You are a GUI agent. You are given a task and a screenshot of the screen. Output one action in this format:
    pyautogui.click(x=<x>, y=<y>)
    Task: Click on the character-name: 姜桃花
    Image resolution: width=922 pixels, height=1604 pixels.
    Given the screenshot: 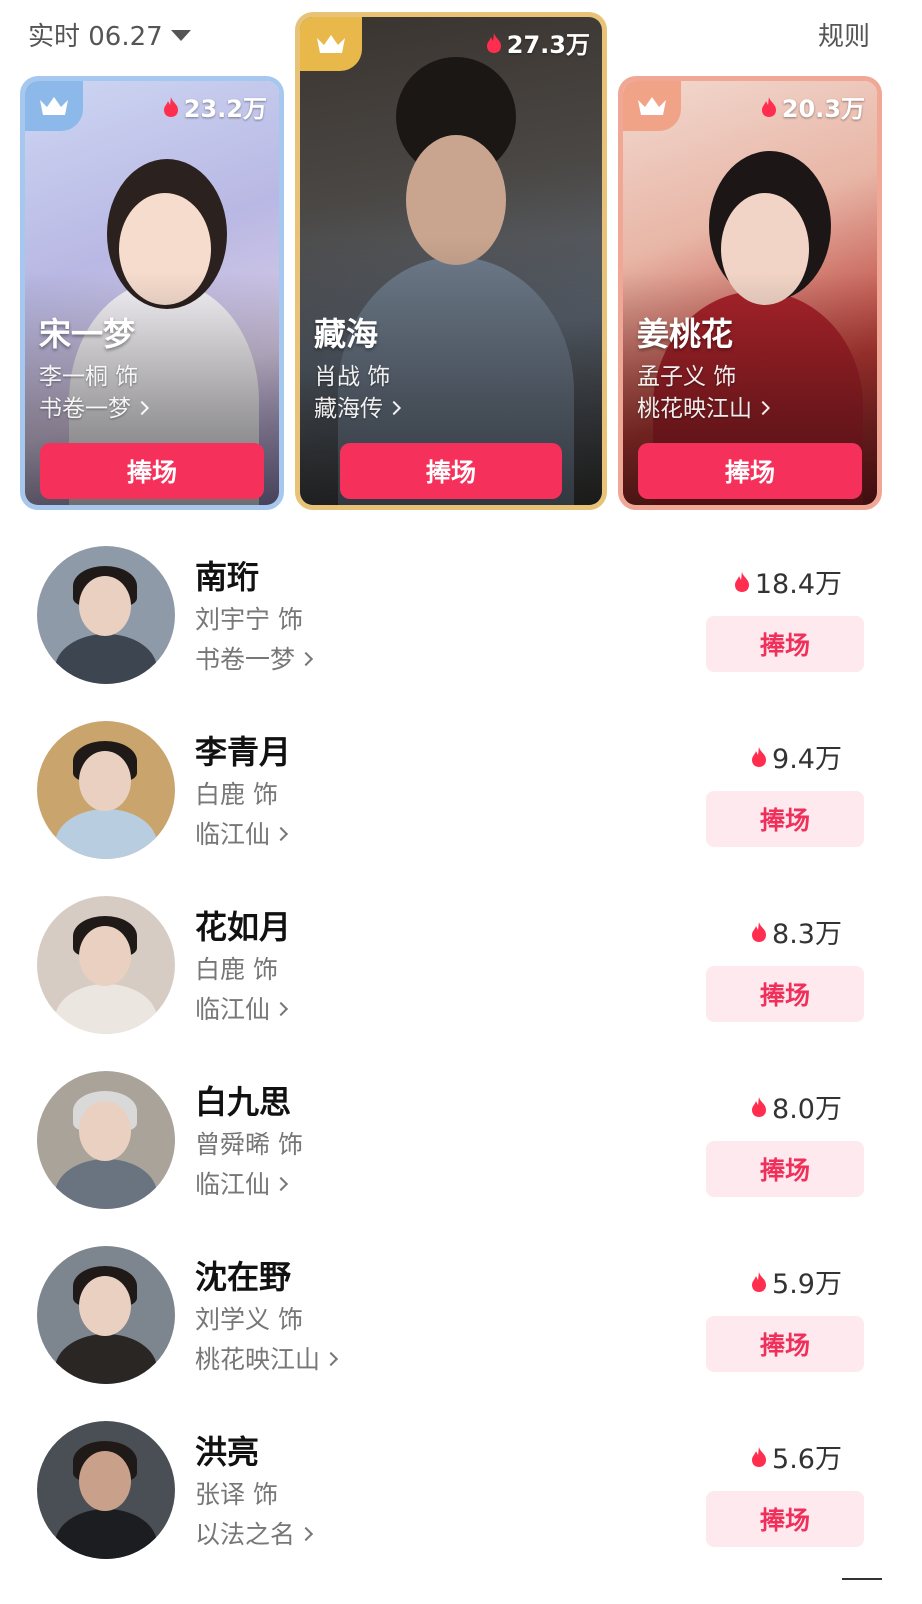 What is the action you would take?
    pyautogui.click(x=685, y=334)
    